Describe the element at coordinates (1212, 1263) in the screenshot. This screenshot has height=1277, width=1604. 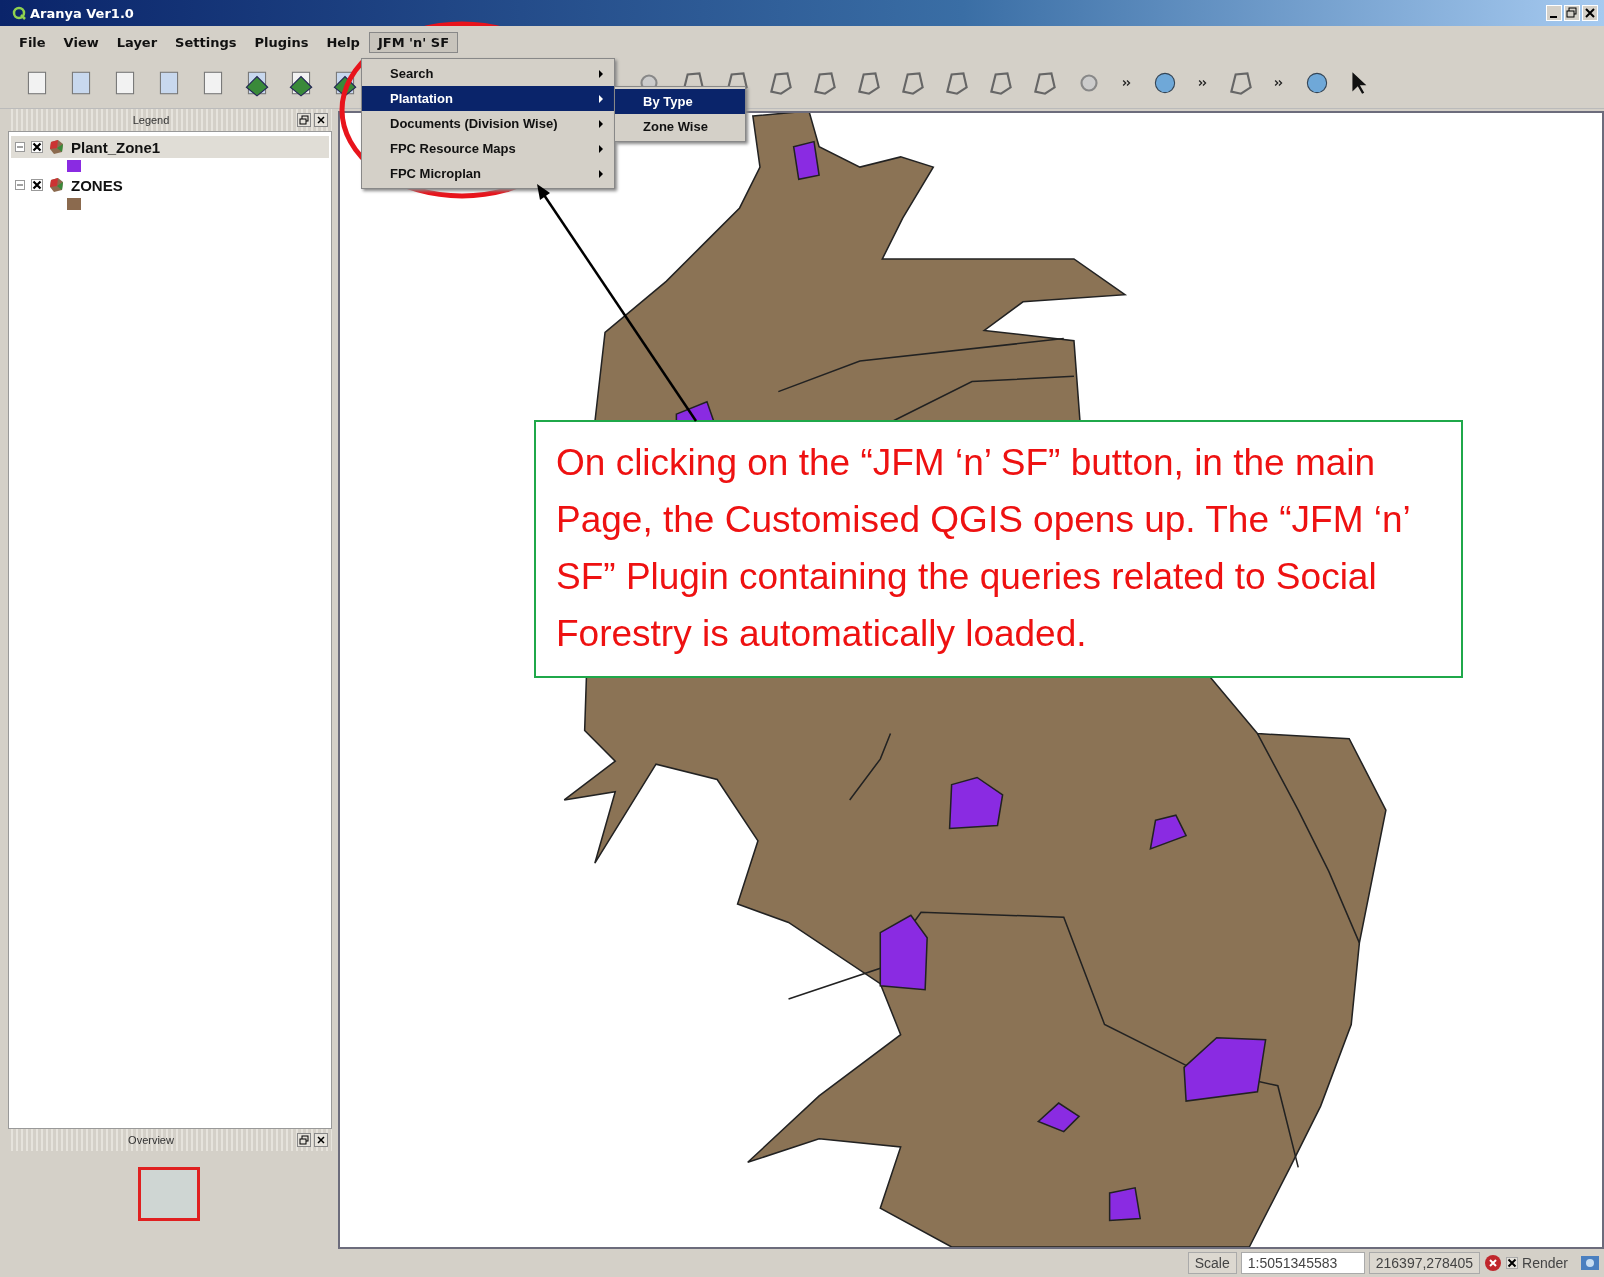
I see `scale-label: Scale` at that location.